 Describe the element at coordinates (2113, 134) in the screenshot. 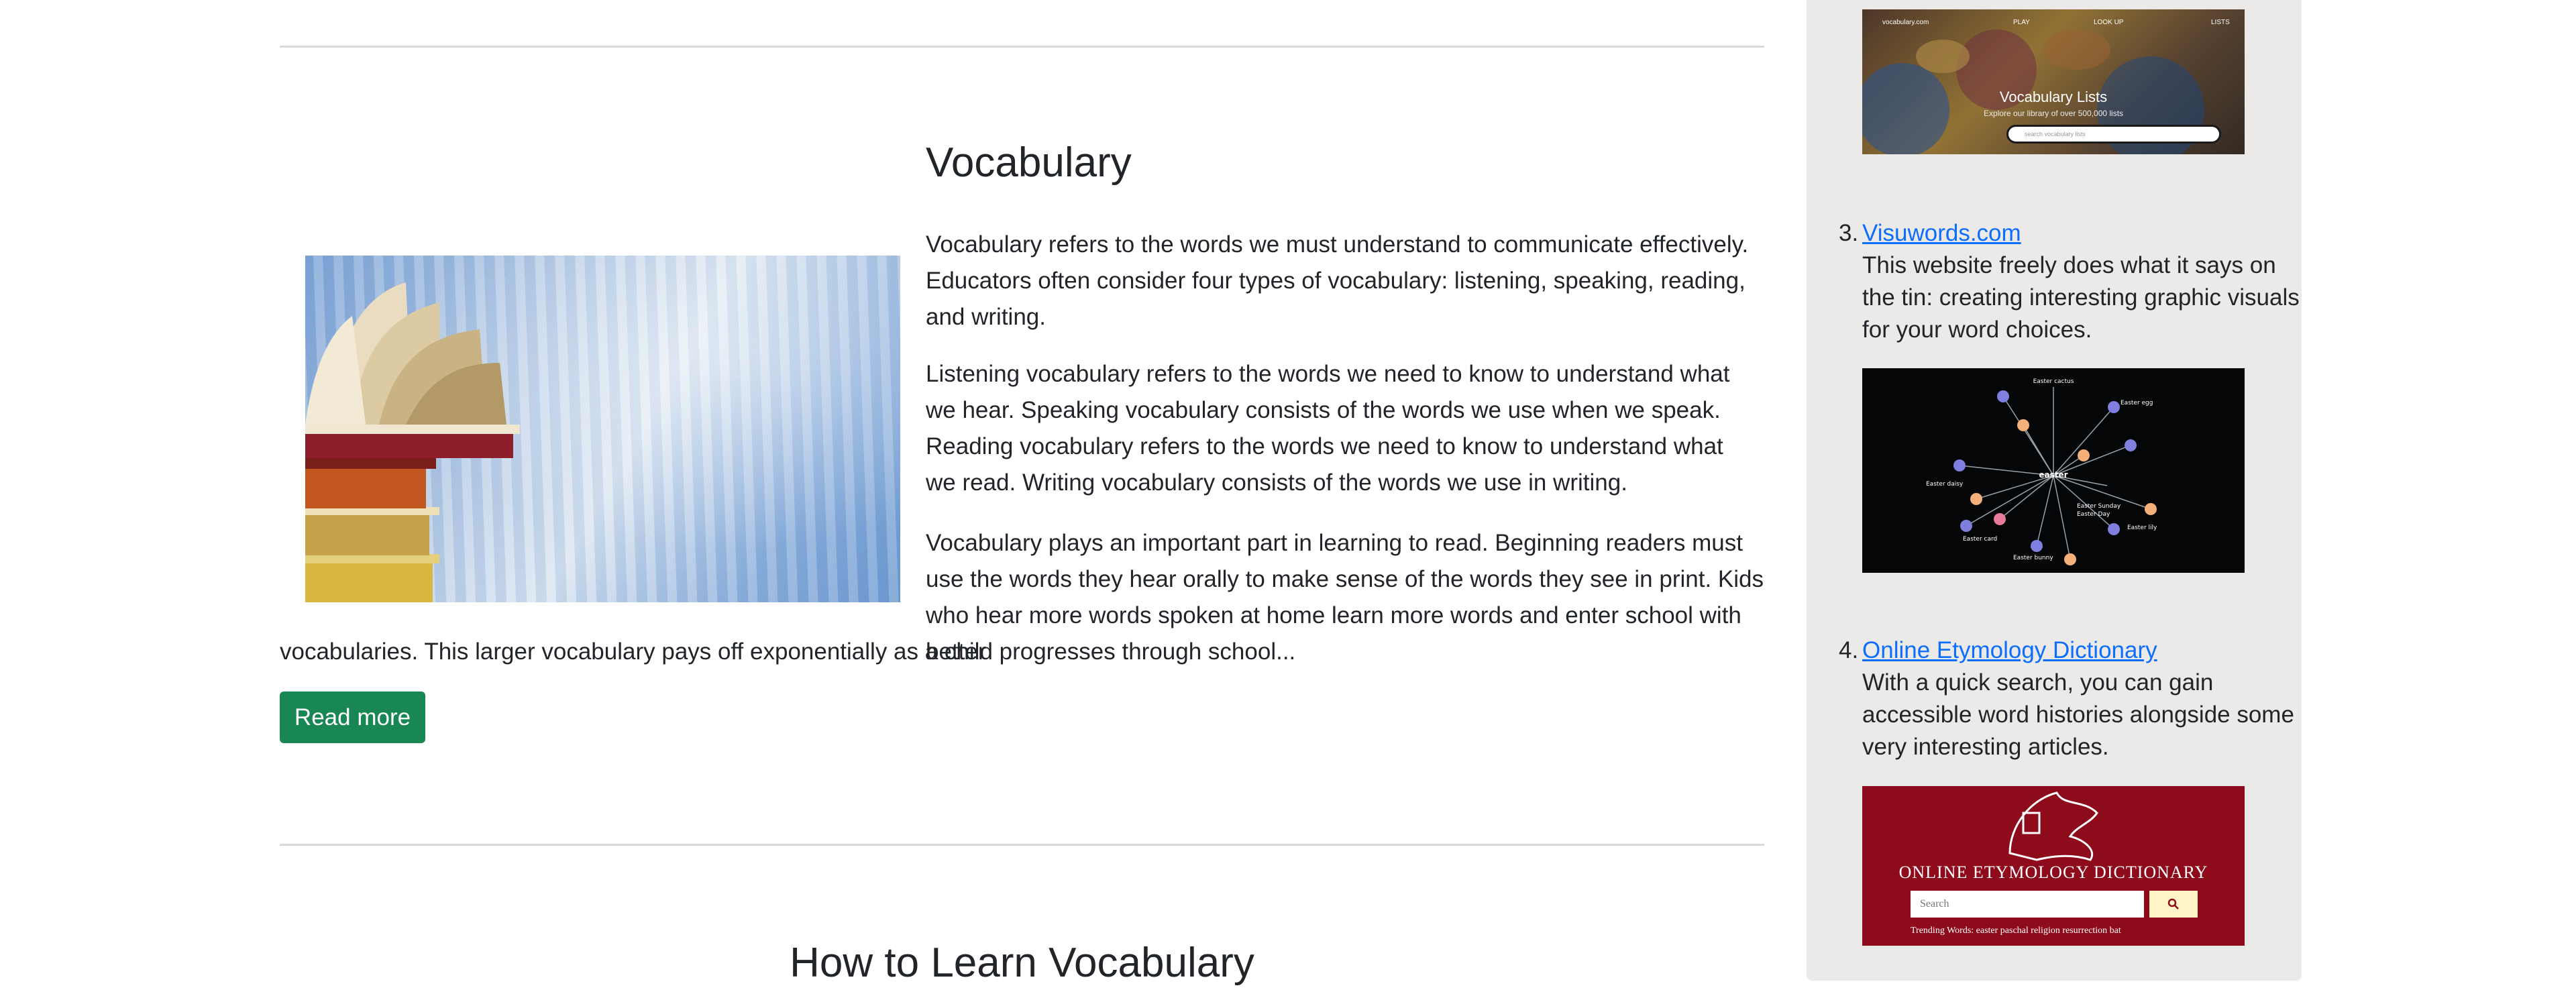

I see `vocab-search-field: search vocabulary lists` at that location.